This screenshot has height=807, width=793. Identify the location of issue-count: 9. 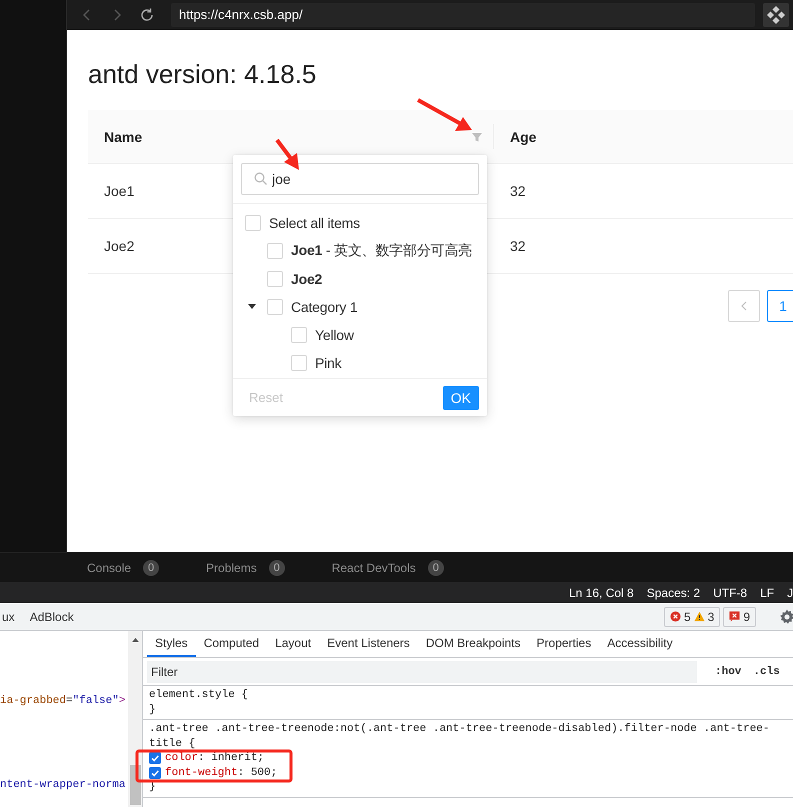
(746, 617).